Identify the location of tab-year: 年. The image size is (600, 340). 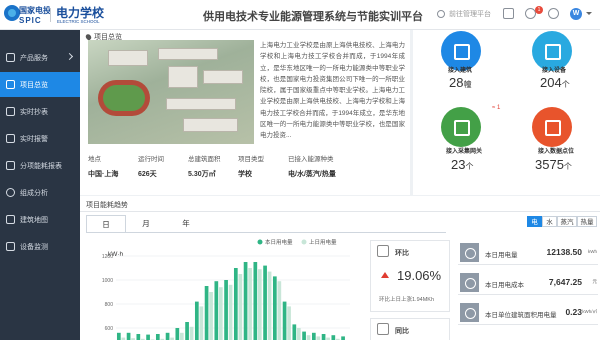
(186, 223).